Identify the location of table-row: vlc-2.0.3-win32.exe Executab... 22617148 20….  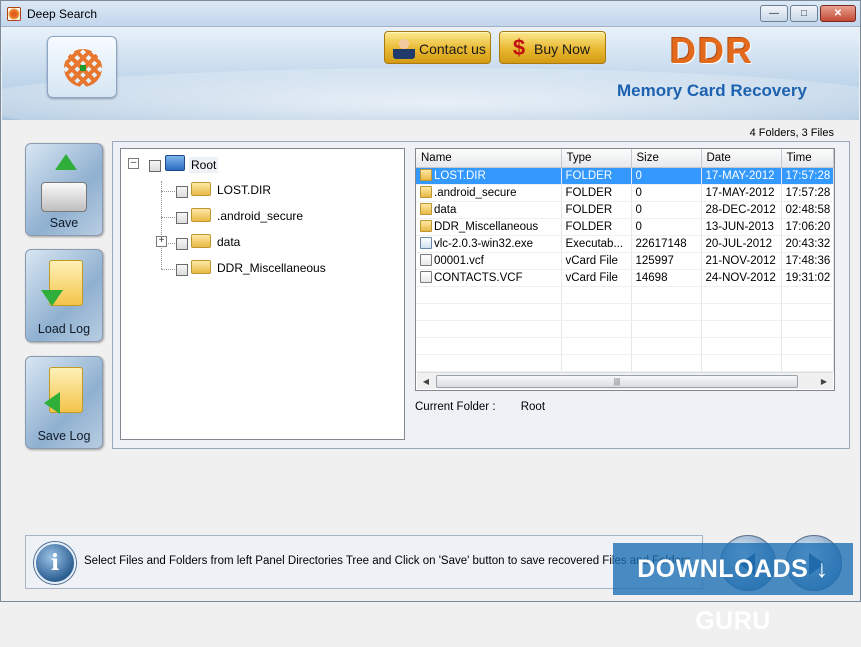
(625, 244).